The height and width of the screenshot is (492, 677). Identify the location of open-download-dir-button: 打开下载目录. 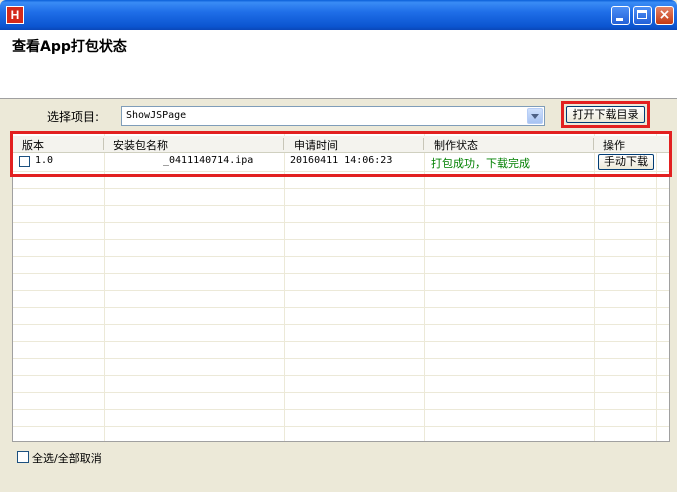
(605, 114).